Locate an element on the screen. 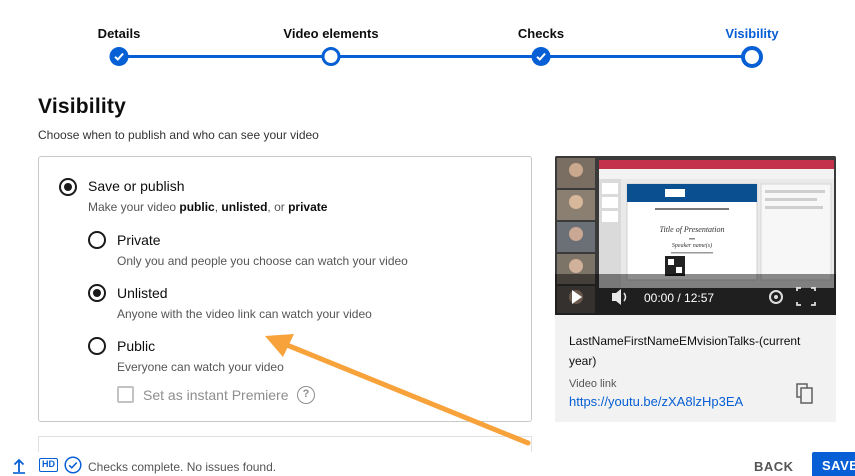  step-label-checks: Checks is located at coordinates (541, 33).